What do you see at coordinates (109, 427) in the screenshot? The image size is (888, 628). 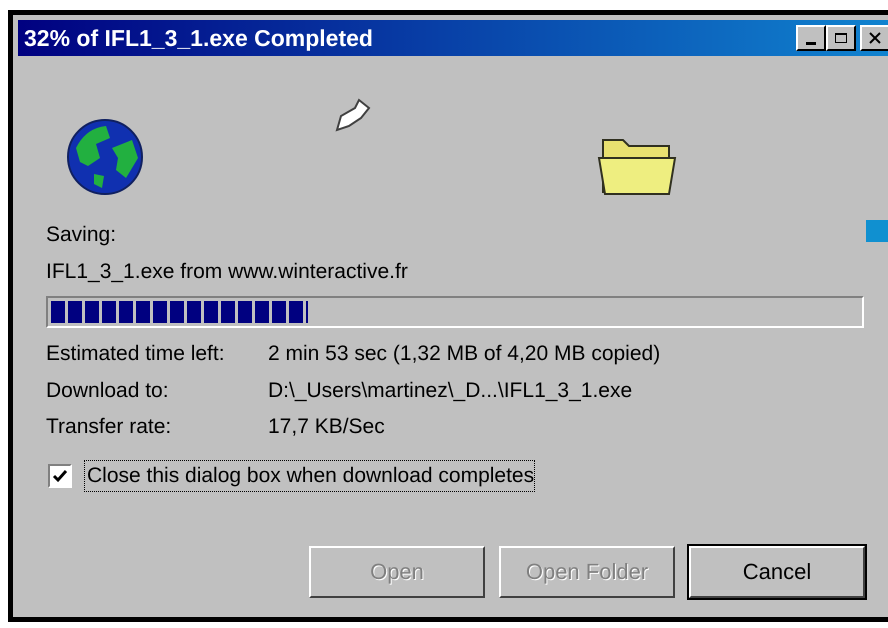 I see `detail-label: Transfer rate:` at bounding box center [109, 427].